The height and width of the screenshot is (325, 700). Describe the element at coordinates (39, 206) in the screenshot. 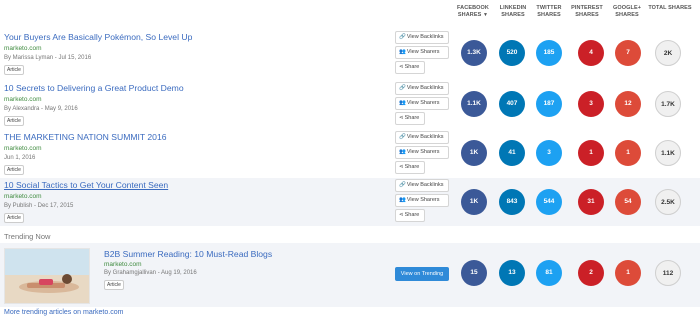

I see `article-meta: By Publish - Dec 17, 2015` at that location.